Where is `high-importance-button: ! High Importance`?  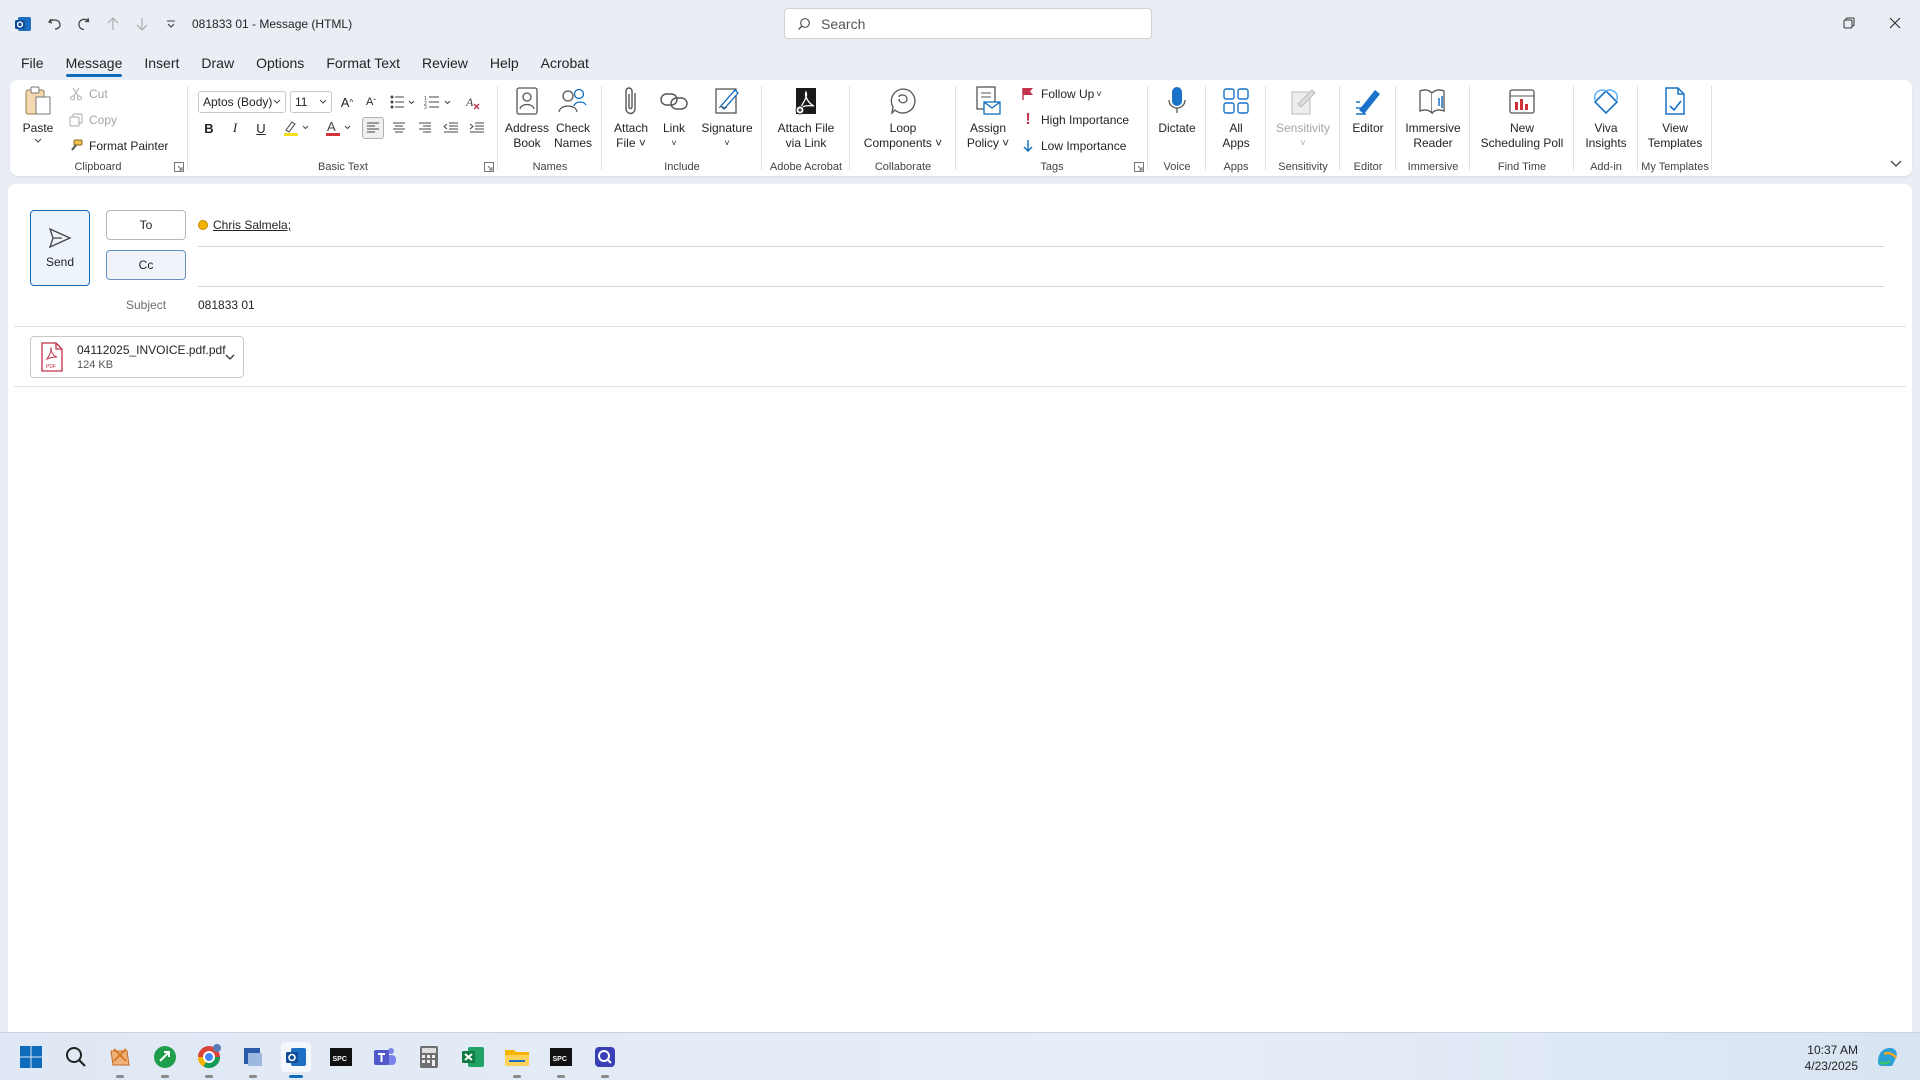
high-importance-button: ! High Importance is located at coordinates (1075, 119).